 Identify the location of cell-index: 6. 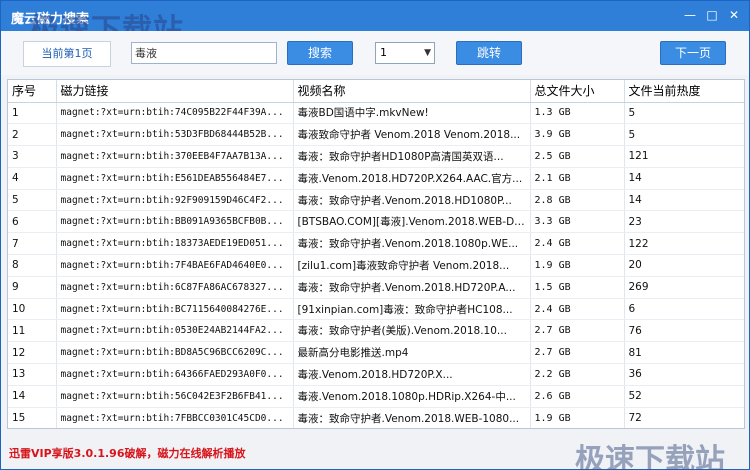
(32, 222).